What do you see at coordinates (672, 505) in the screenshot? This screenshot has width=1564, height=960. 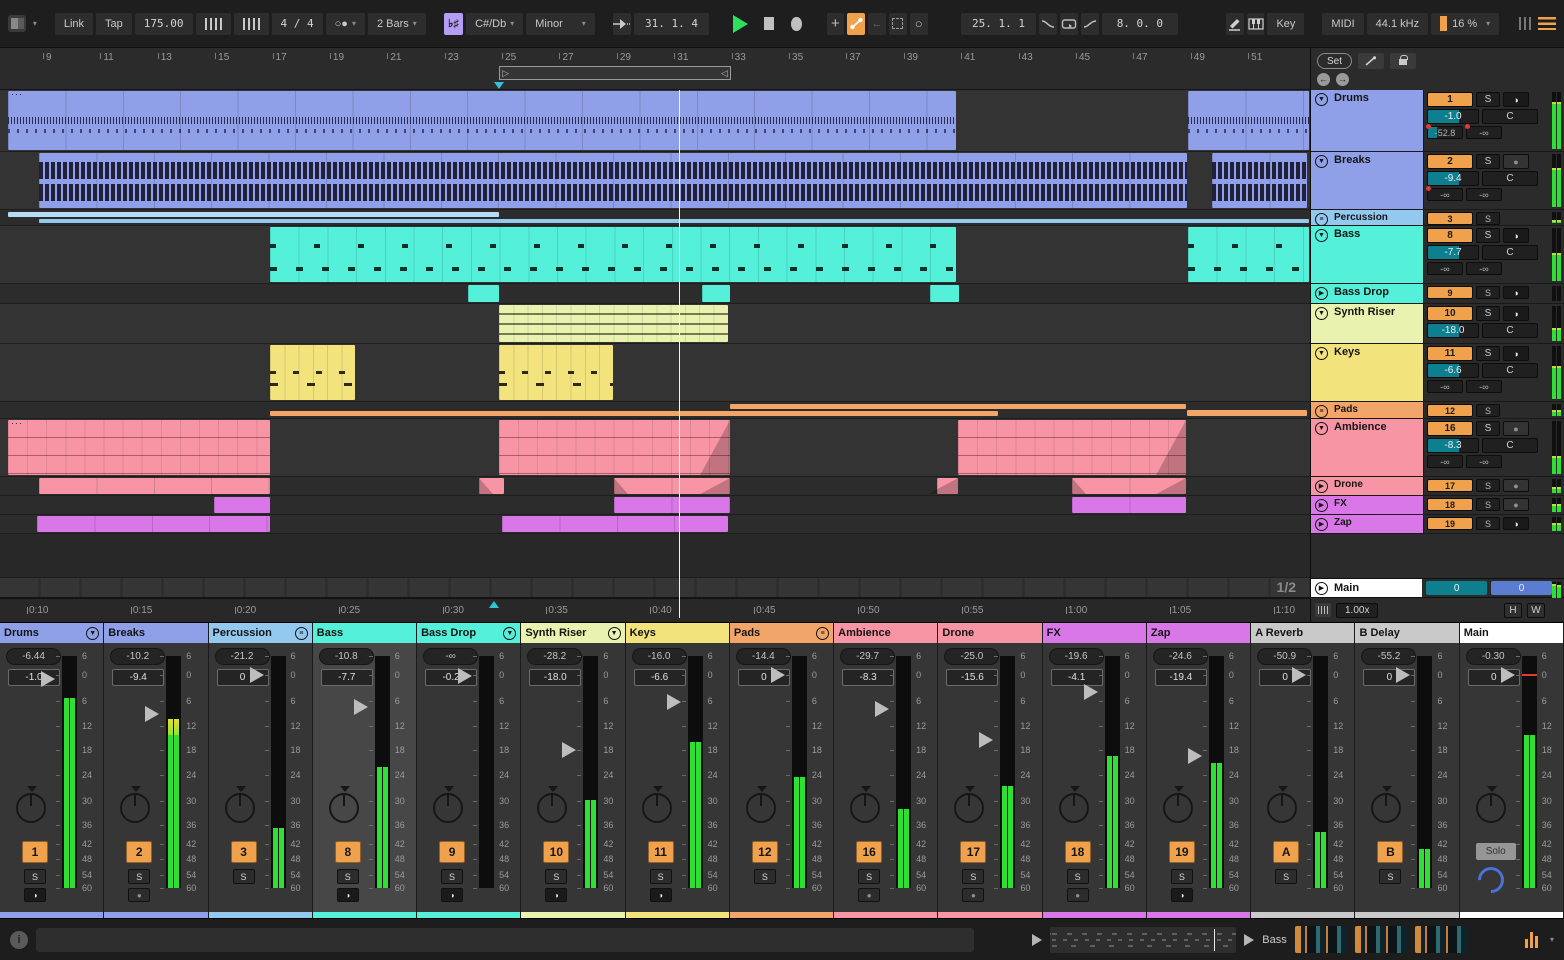 I see `clip-fx` at bounding box center [672, 505].